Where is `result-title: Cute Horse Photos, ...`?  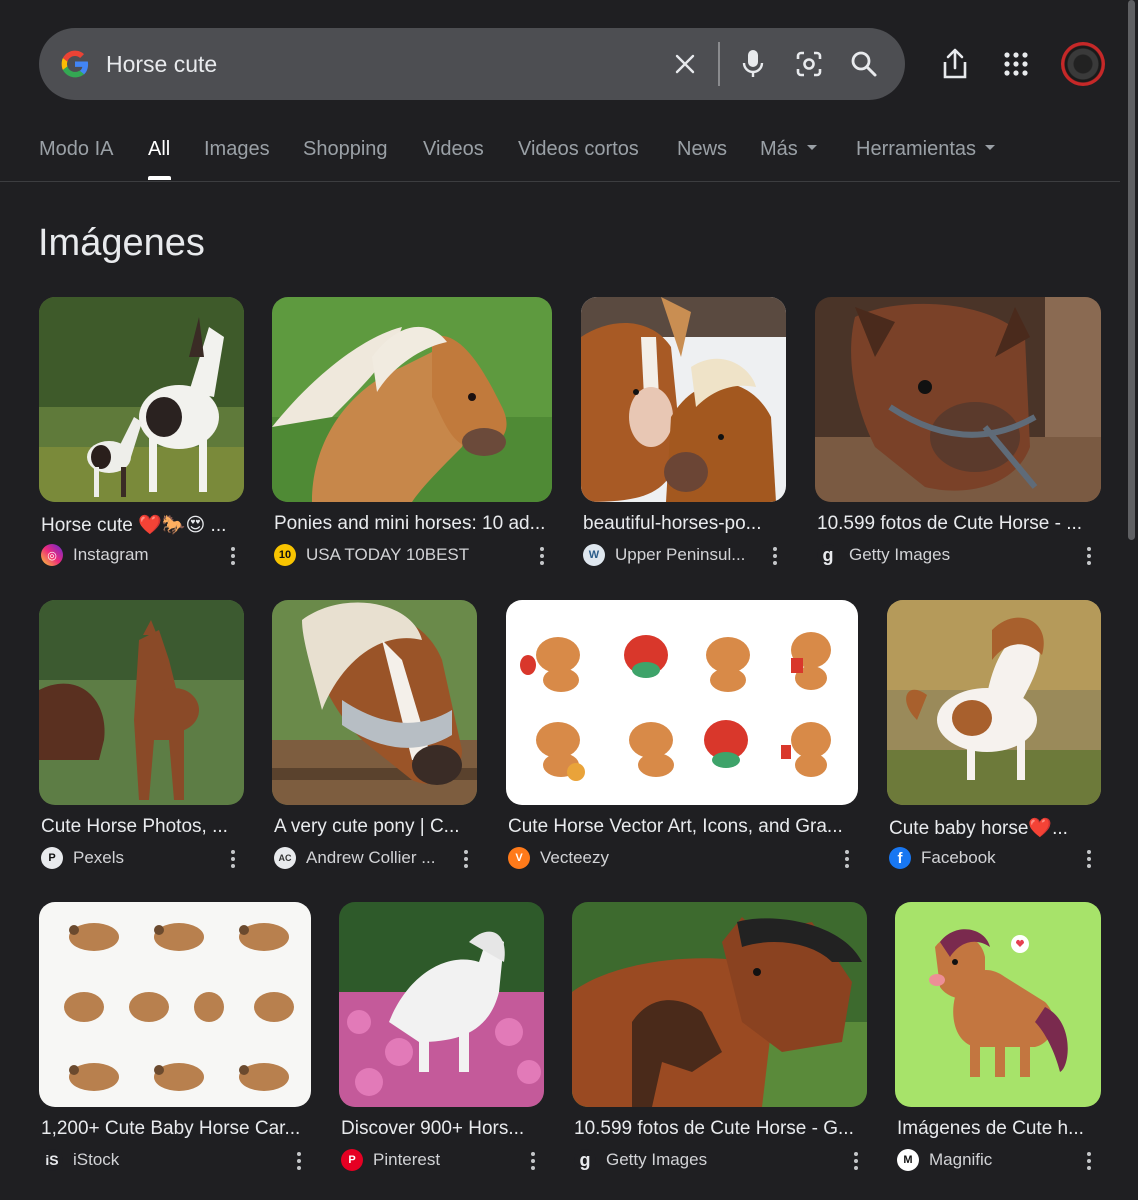 result-title: Cute Horse Photos, ... is located at coordinates (143, 827).